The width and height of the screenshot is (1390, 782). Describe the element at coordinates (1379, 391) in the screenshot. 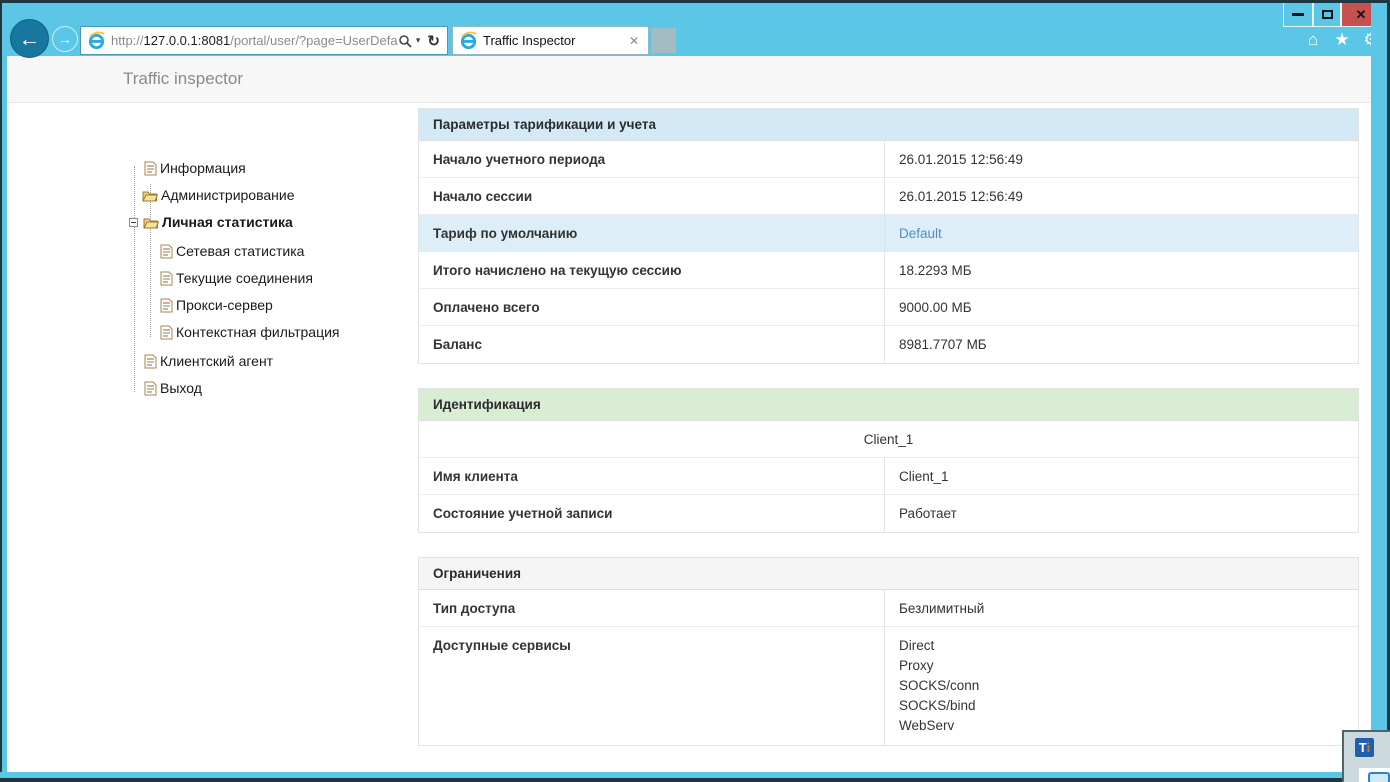

I see `window-border-right-blue` at that location.